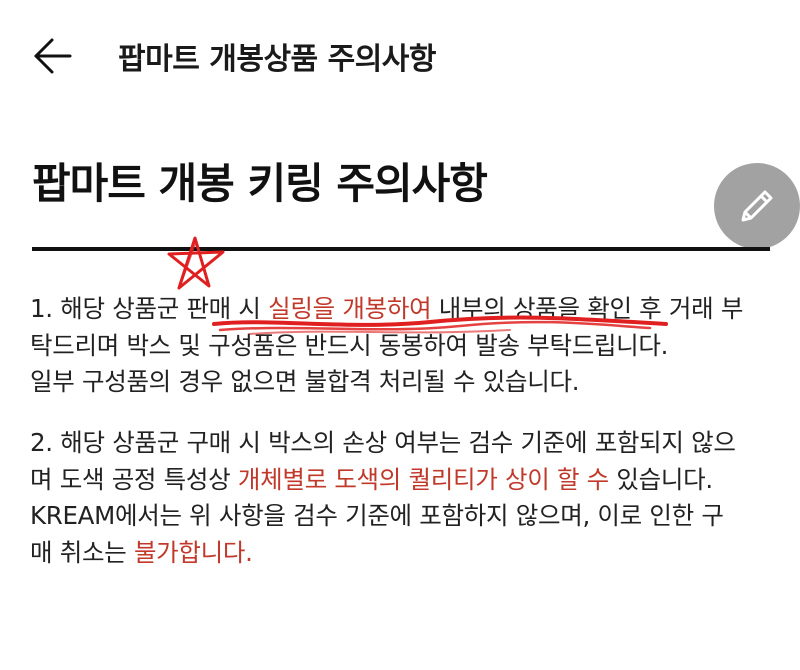 The height and width of the screenshot is (670, 800). What do you see at coordinates (134, 479) in the screenshot?
I see `text-span: 며 도색 공정 특성상` at bounding box center [134, 479].